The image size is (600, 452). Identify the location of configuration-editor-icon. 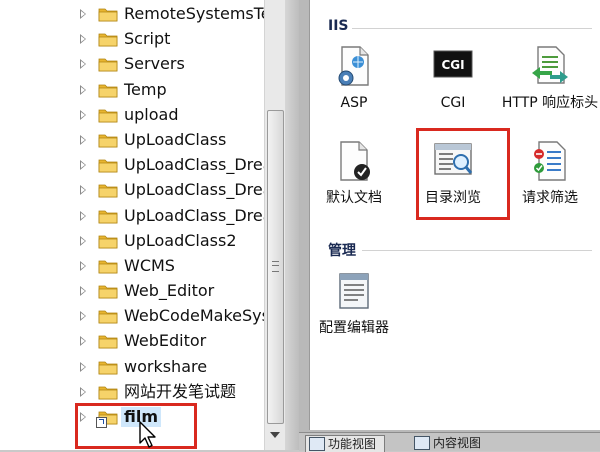
(354, 291).